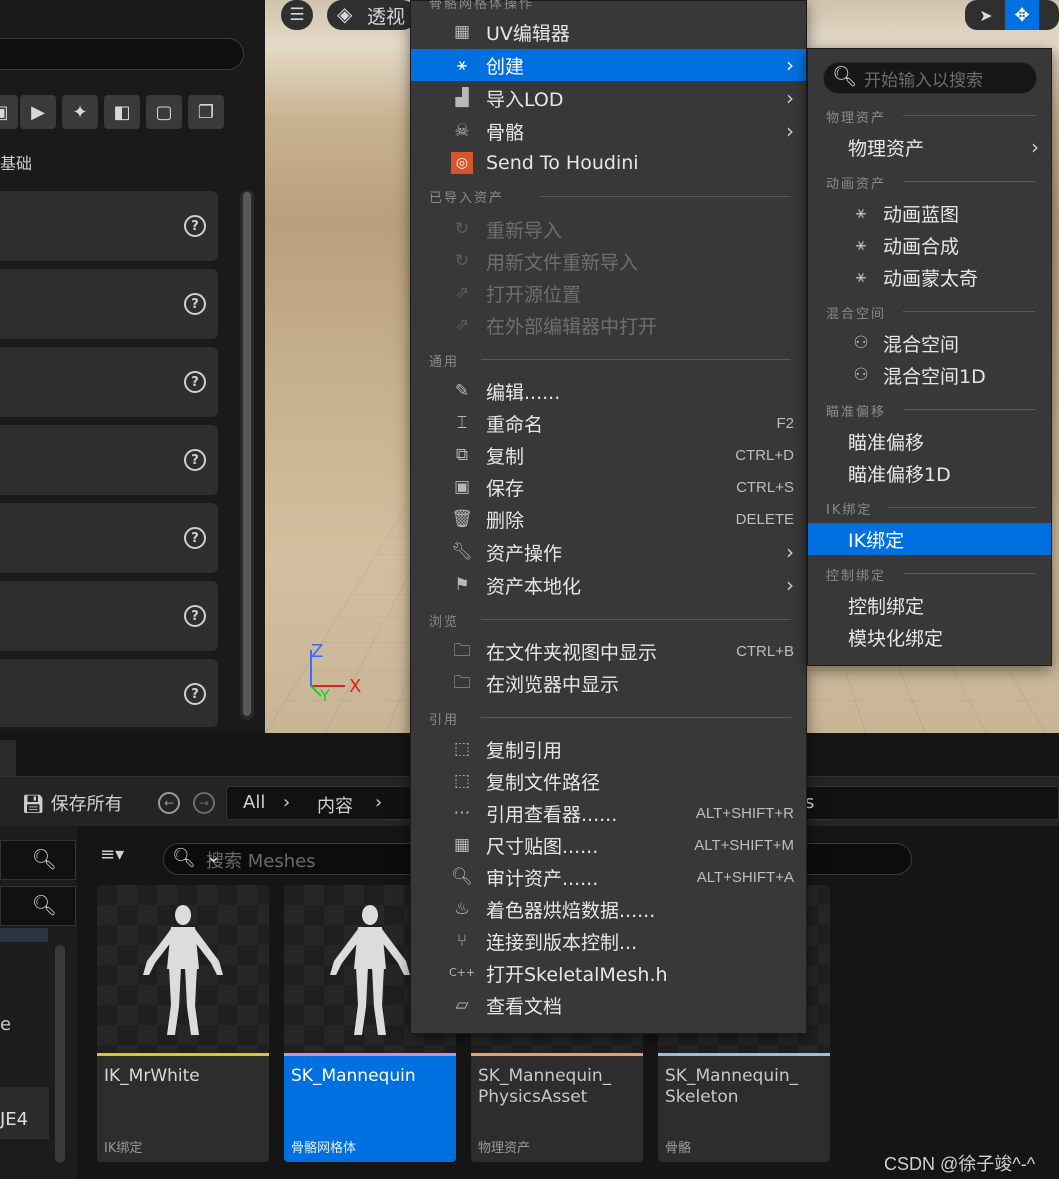 The width and height of the screenshot is (1059, 1179). What do you see at coordinates (608, 98) in the screenshot?
I see `menu-item-import-lod: ▟ 导入LOD ›` at bounding box center [608, 98].